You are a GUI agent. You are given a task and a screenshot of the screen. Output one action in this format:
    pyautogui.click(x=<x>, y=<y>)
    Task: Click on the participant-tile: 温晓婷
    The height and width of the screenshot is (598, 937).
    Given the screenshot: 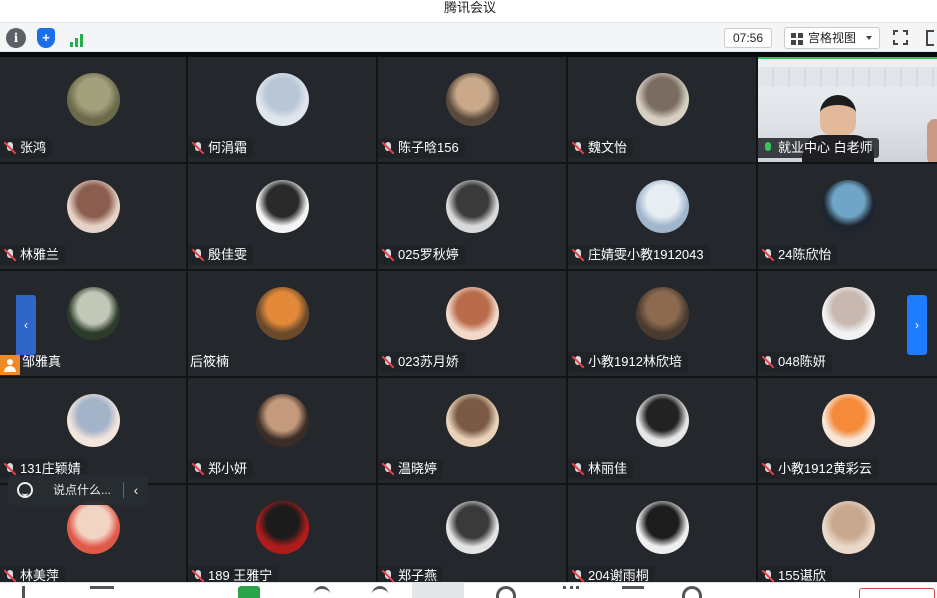 What is the action you would take?
    pyautogui.click(x=472, y=430)
    